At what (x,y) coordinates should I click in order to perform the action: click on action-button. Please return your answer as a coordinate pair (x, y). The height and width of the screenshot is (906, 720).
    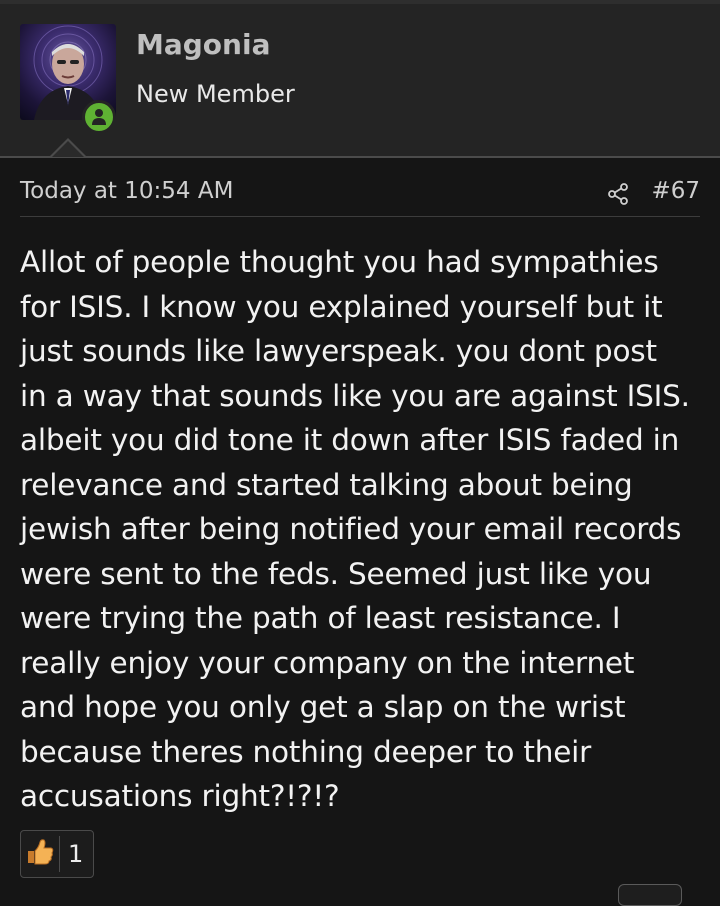
    Looking at the image, I should click on (650, 895).